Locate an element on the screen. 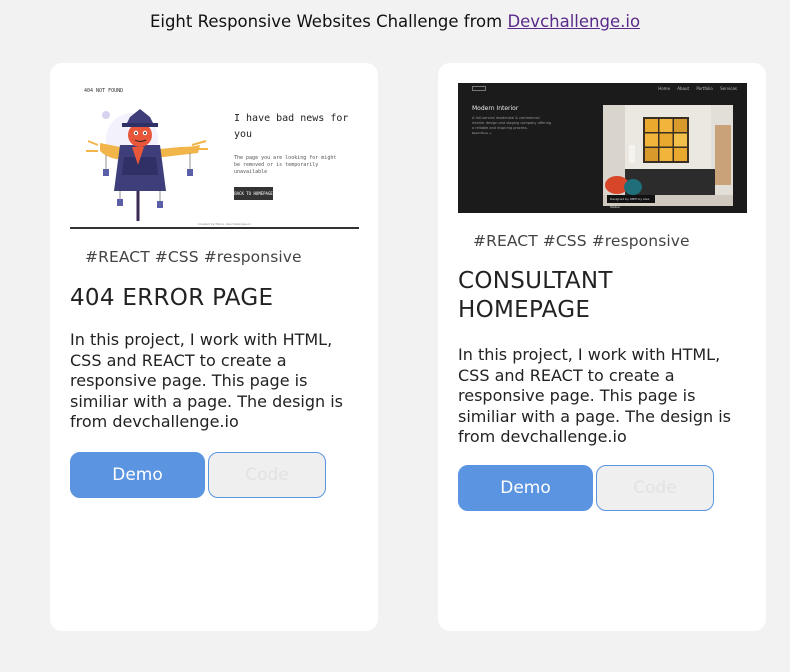 This screenshot has width=790, height=672. devchallenge-link: Devchallenge.io is located at coordinates (573, 21).